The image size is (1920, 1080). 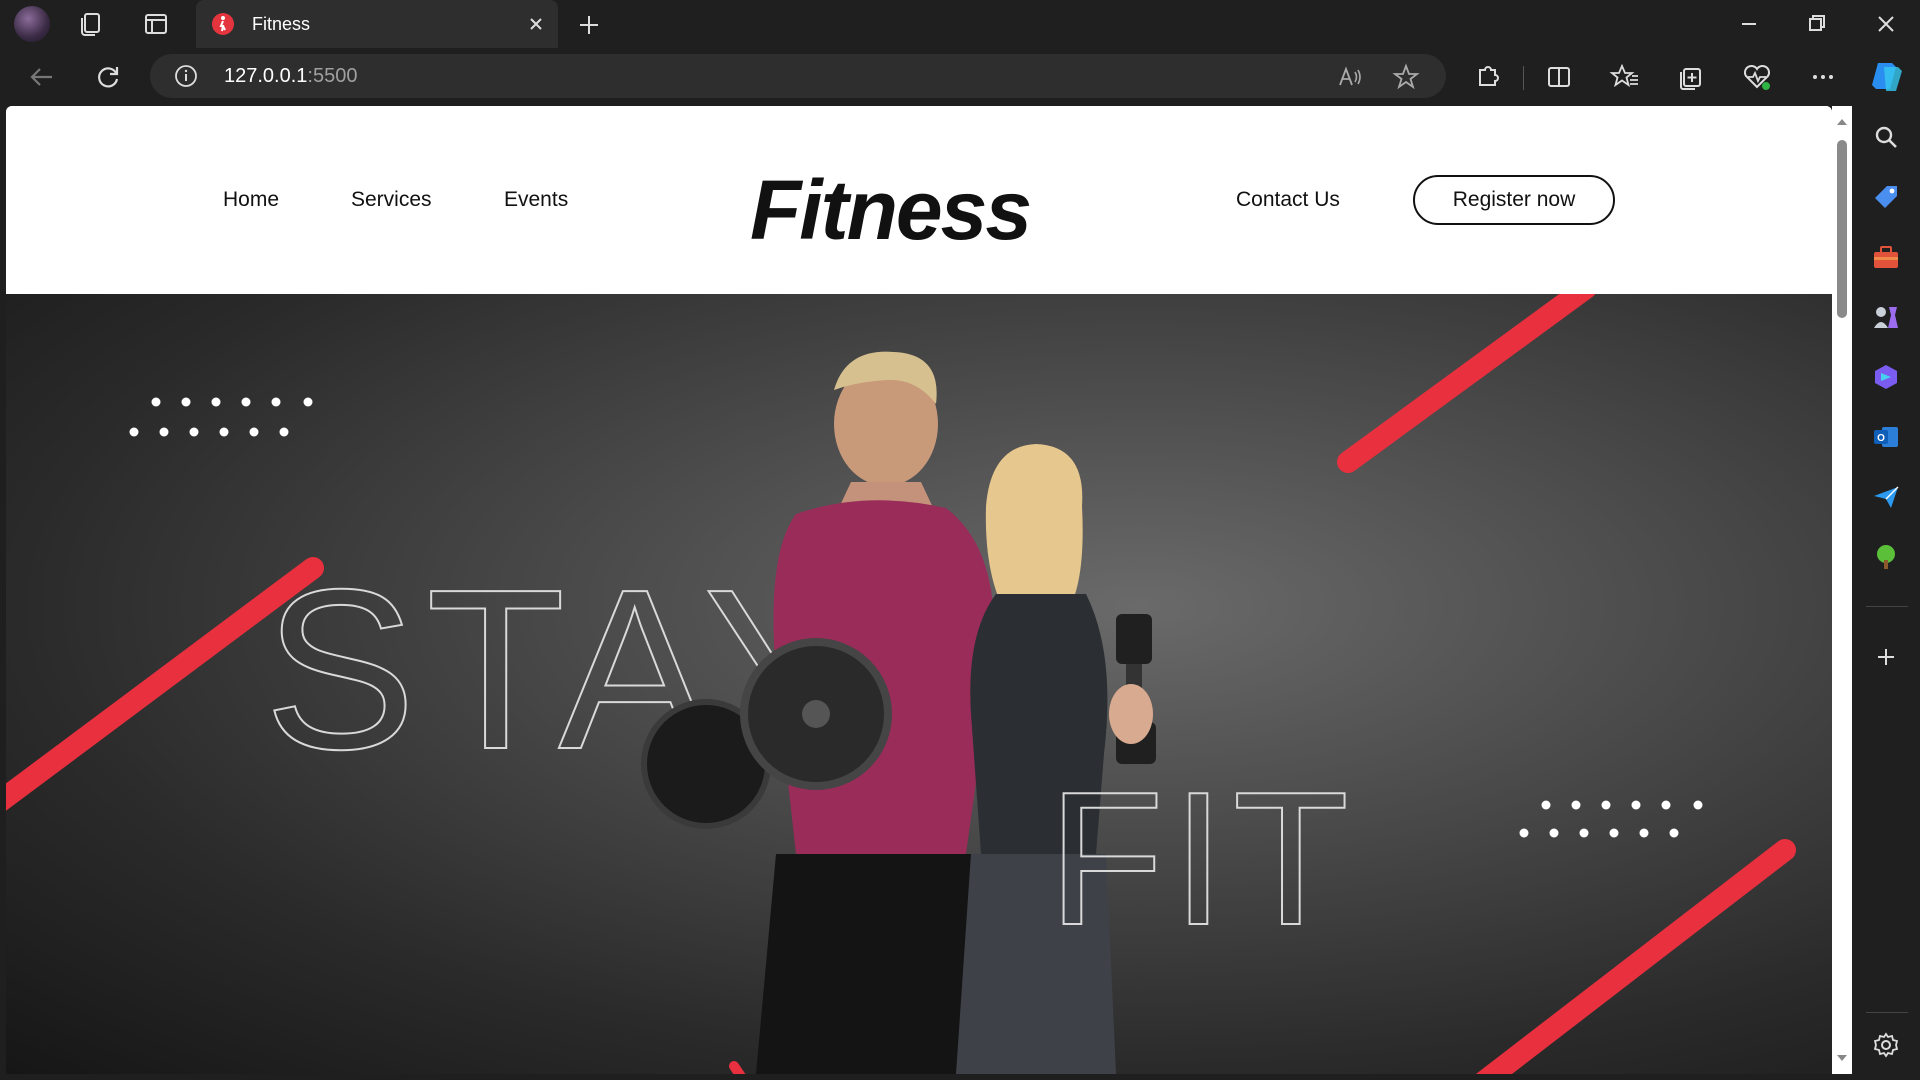 I want to click on nav-link-home: Home, so click(x=251, y=200).